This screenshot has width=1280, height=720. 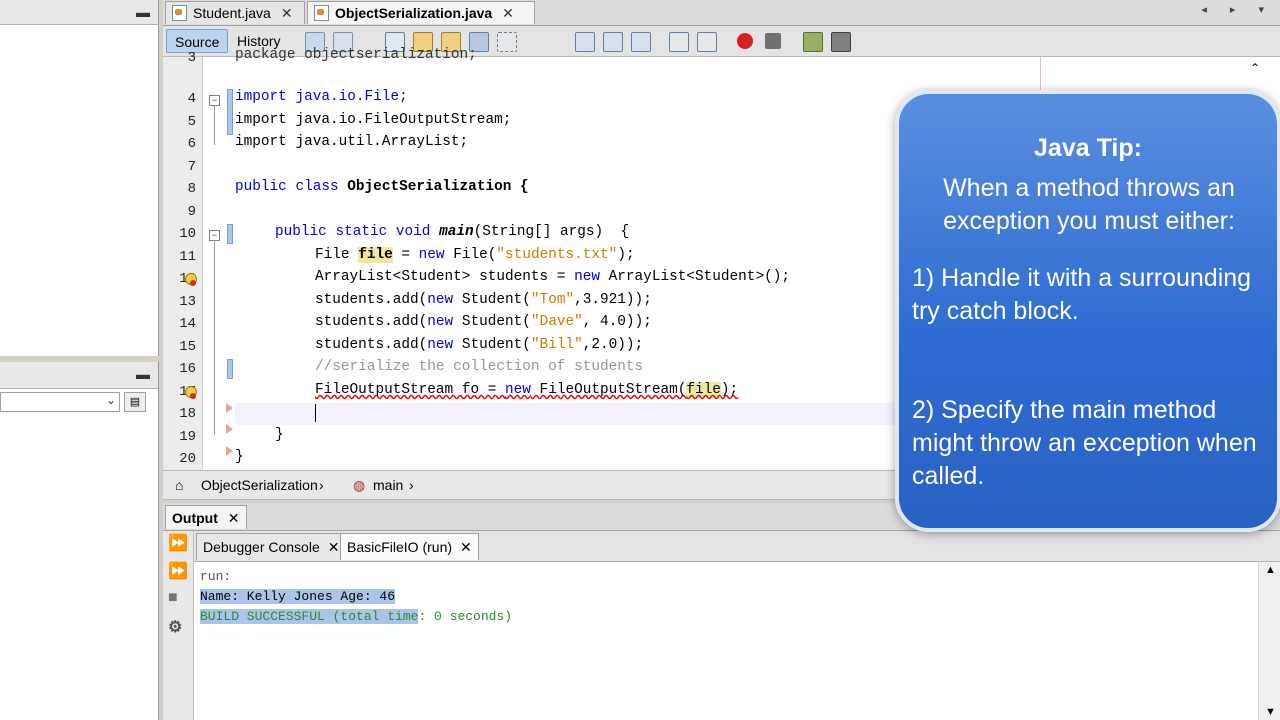 I want to click on settings-icon: ⚙, so click(x=178, y=626).